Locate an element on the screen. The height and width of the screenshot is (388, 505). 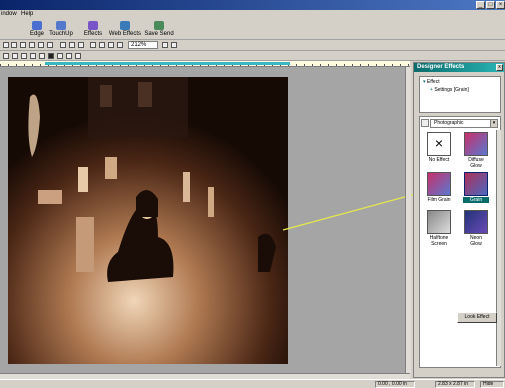
shadow-icon is located at coordinates (51, 56).